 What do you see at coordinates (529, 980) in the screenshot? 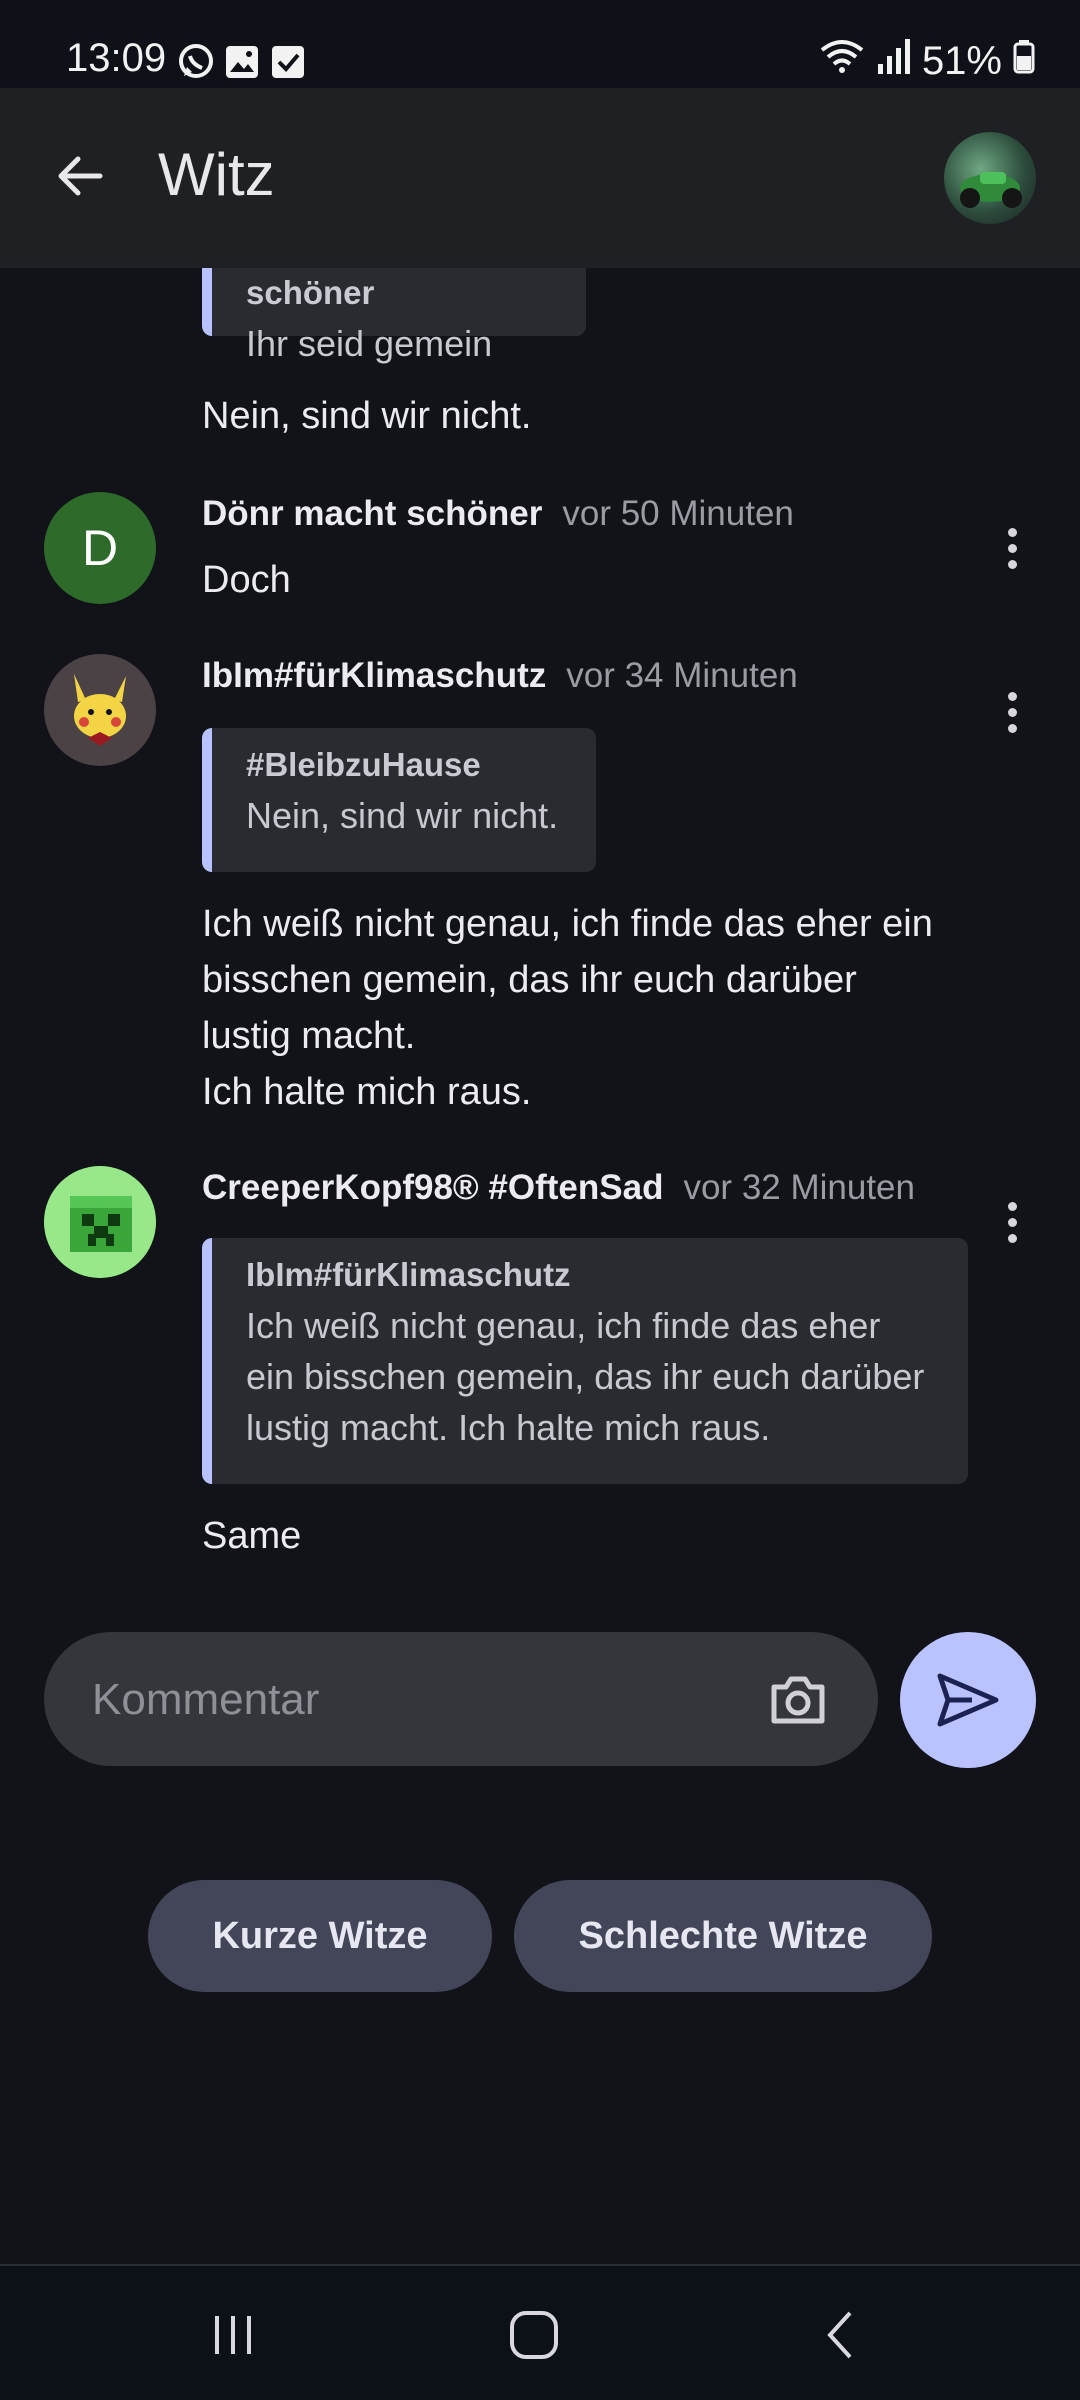
I see `message-line: bisschen gemein, das ihr euch darüber` at bounding box center [529, 980].